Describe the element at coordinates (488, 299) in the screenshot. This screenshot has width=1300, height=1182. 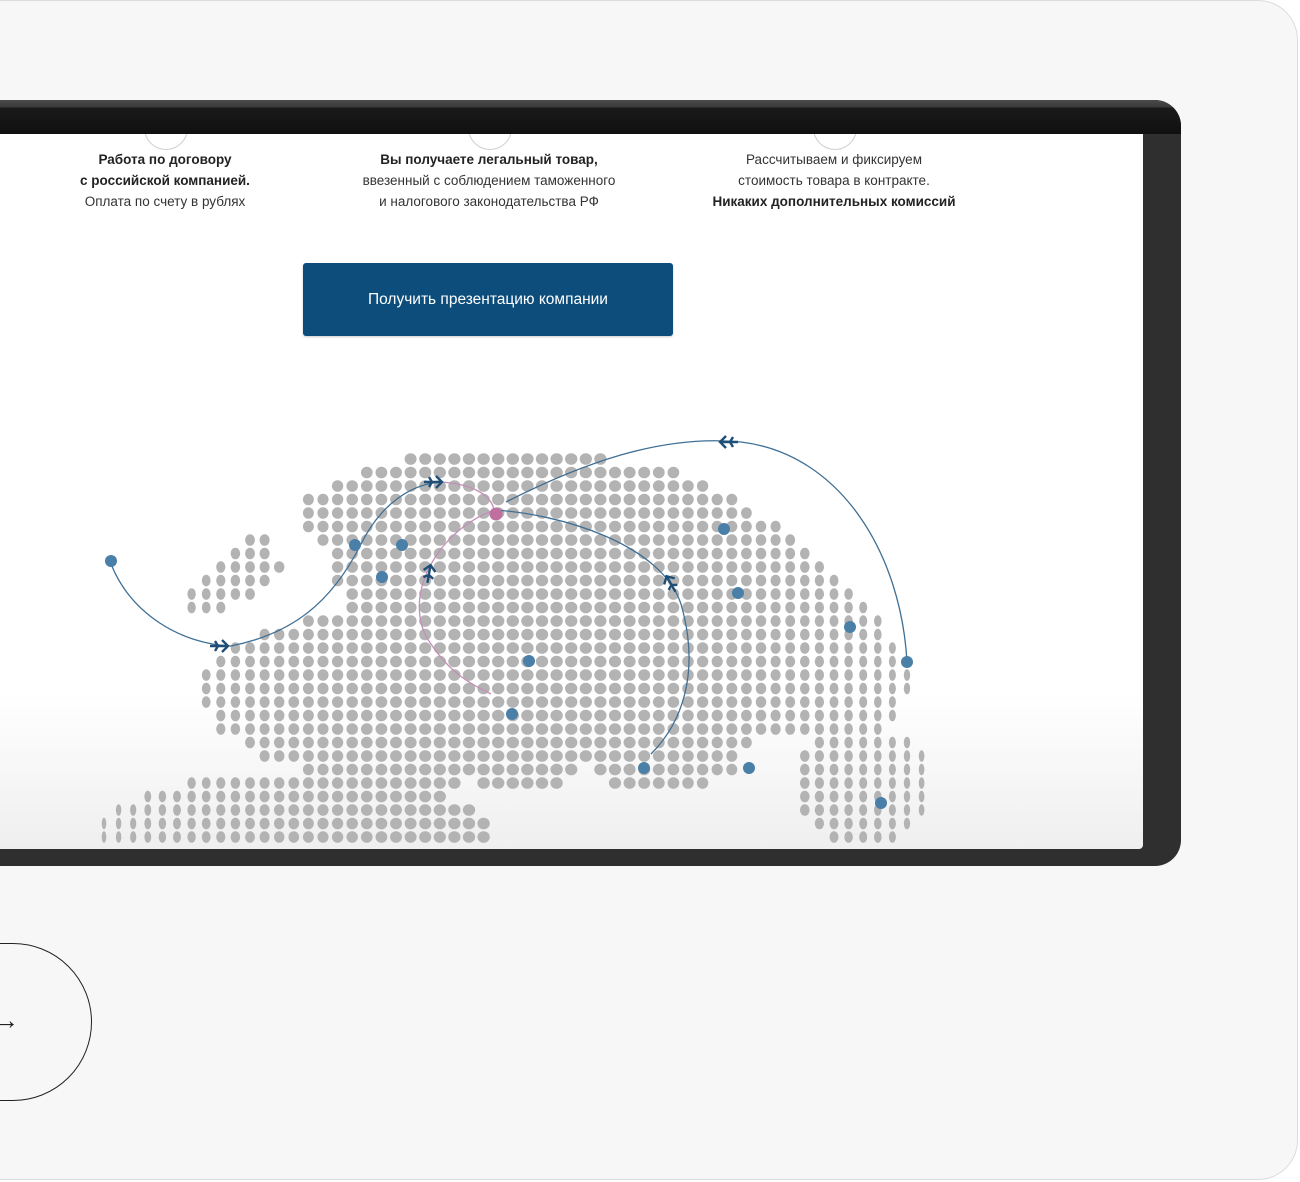
I see `get-presentation-button: Получить презентацию компании` at that location.